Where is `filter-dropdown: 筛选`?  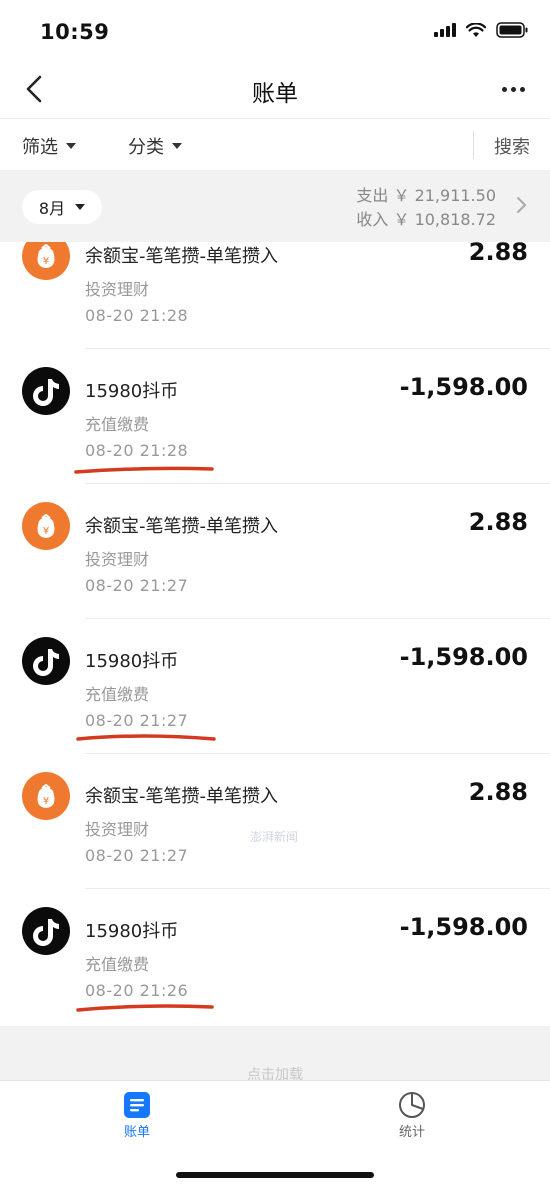 filter-dropdown: 筛选 is located at coordinates (49, 146).